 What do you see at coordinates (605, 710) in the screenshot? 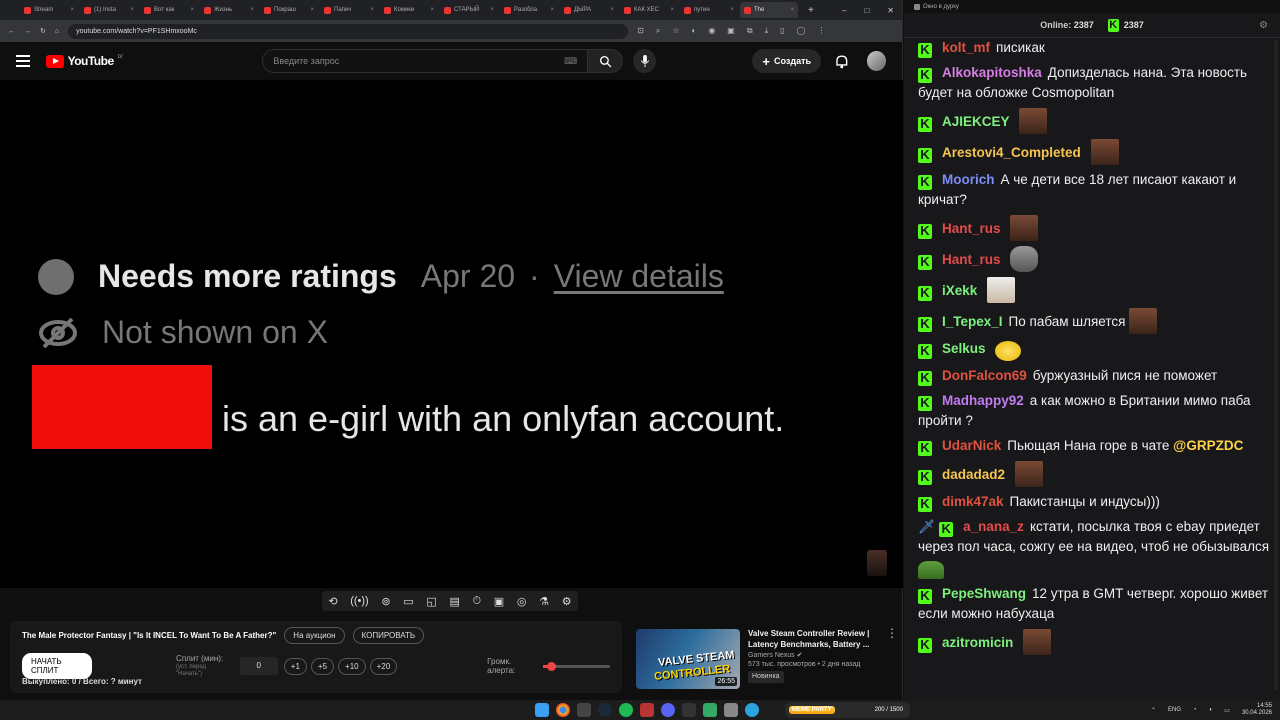
I see `steam-icon` at bounding box center [605, 710].